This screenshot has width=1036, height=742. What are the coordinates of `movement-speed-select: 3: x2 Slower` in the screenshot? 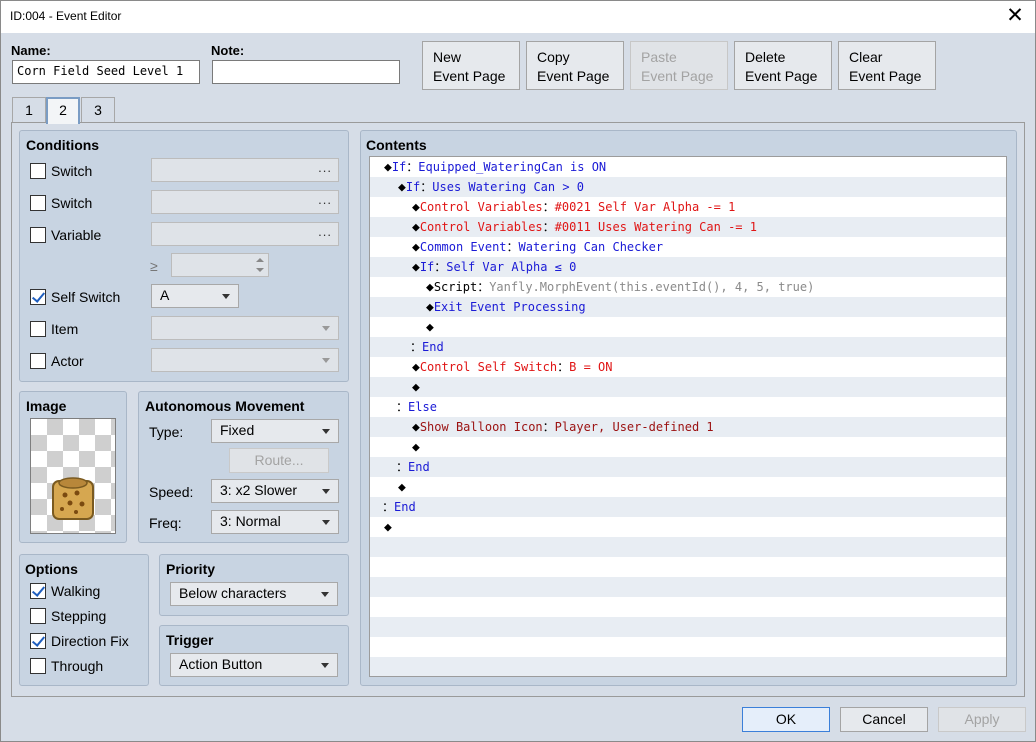 It's located at (275, 491).